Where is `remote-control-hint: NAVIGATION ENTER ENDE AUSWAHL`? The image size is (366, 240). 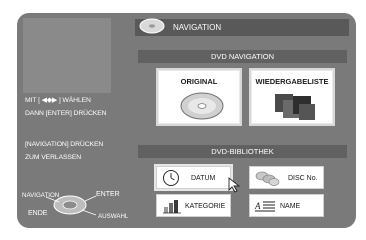
remote-control-hint: NAVIGATION ENTER ENDE AUSWAHL is located at coordinates (75, 206).